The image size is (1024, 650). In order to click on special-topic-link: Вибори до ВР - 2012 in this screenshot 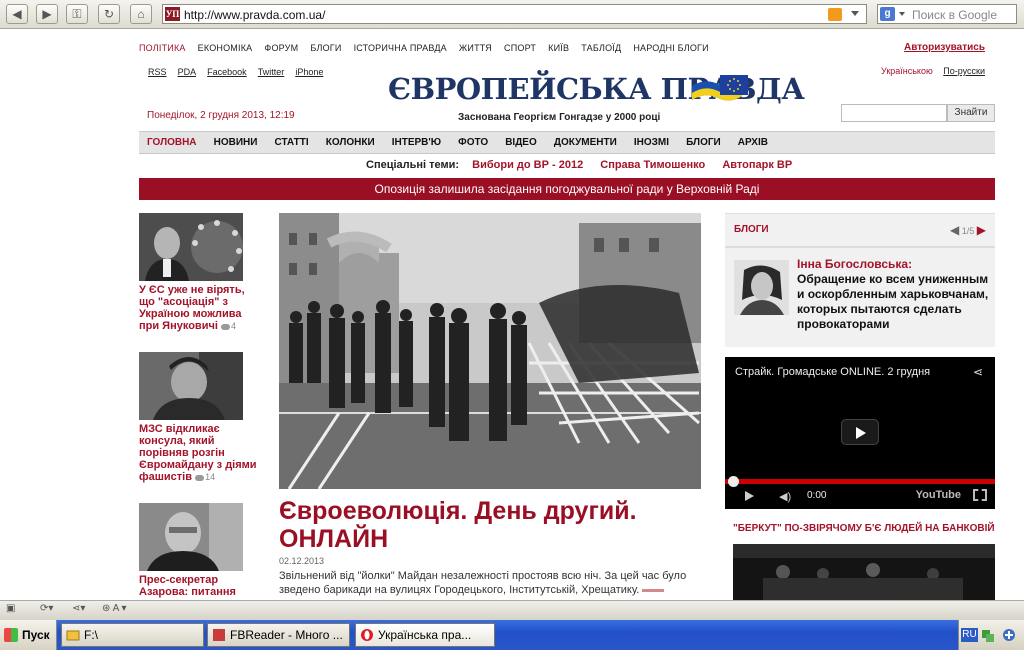, I will do `click(527, 165)`.